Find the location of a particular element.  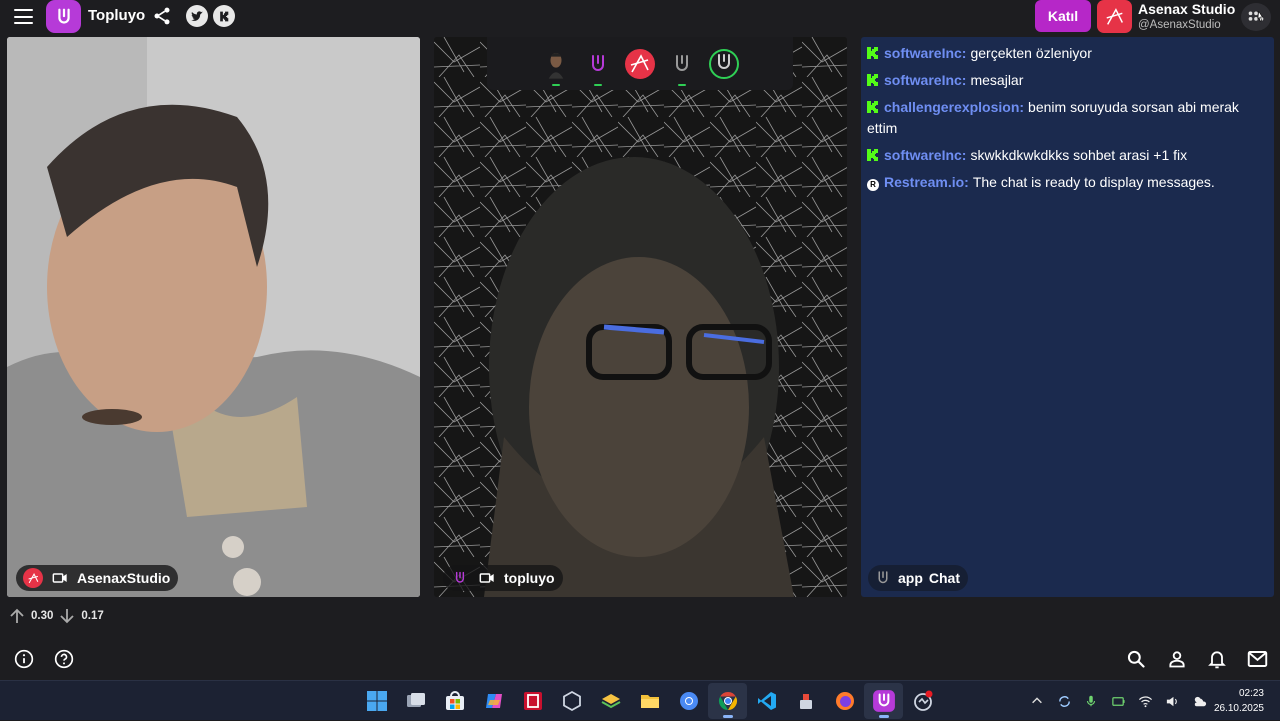

participant-label: topluyo is located at coordinates (503, 578).